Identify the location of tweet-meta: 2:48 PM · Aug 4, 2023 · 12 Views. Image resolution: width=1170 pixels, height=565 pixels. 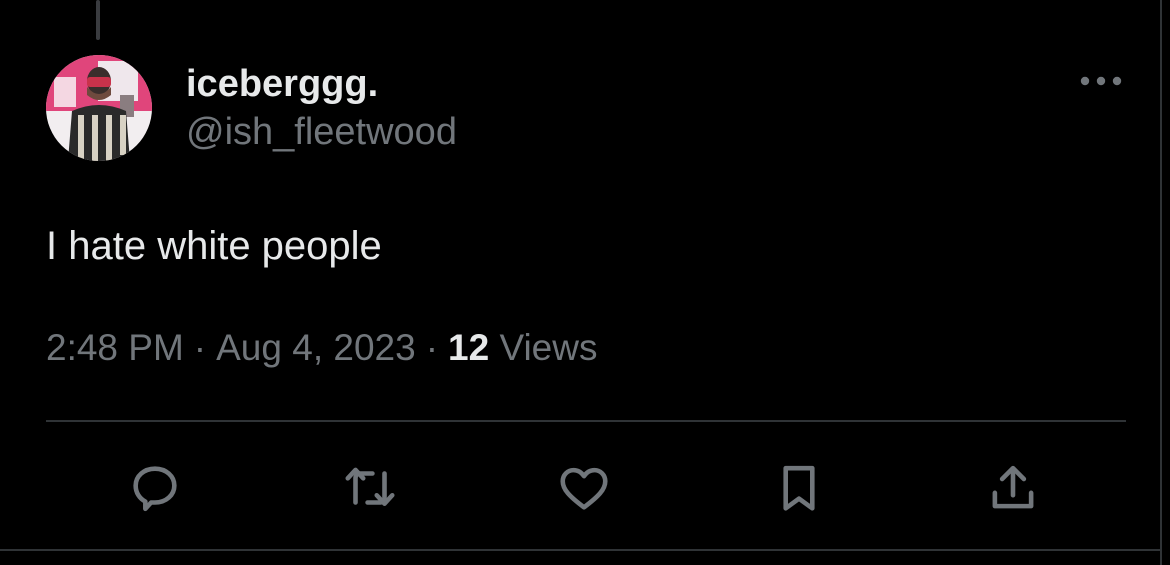
(321, 348).